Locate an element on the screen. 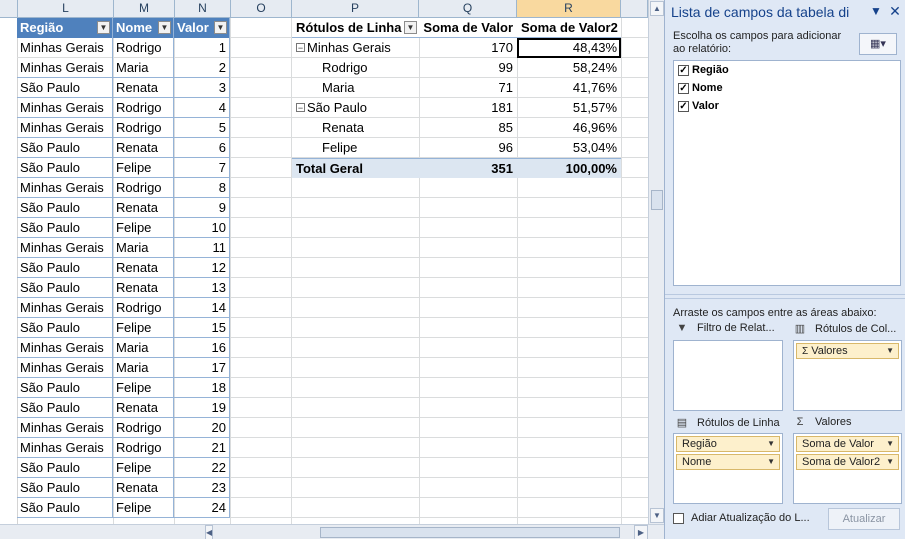  pane-splitter is located at coordinates (785, 296).